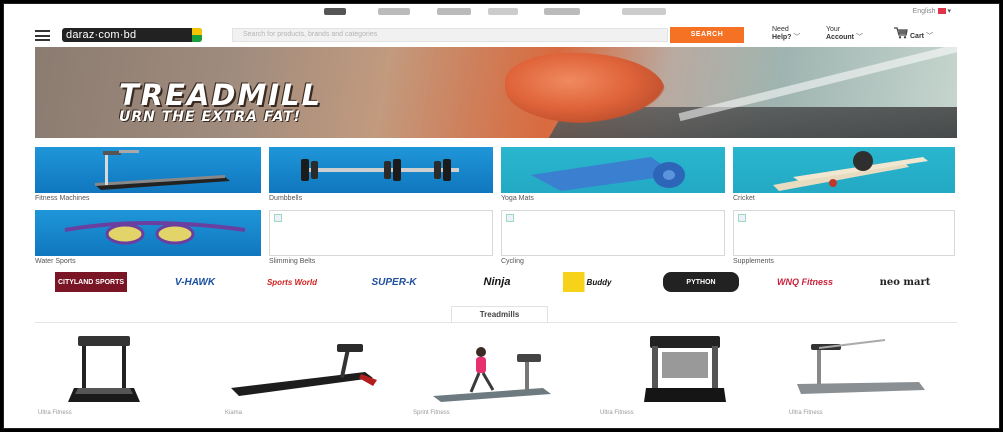 Image resolution: width=1003 pixels, height=432 pixels. Describe the element at coordinates (840, 37) in the screenshot. I see `account-line2: Account` at that location.